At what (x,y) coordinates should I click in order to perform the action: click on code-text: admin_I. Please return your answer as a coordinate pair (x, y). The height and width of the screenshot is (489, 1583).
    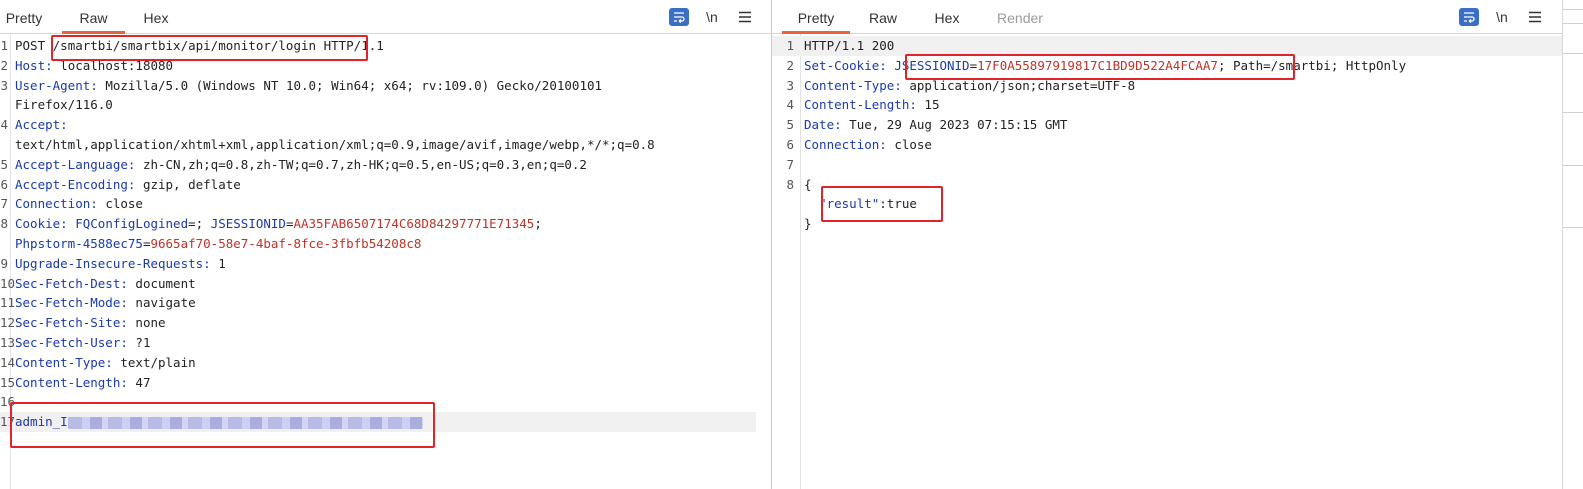
    Looking at the image, I should click on (219, 422).